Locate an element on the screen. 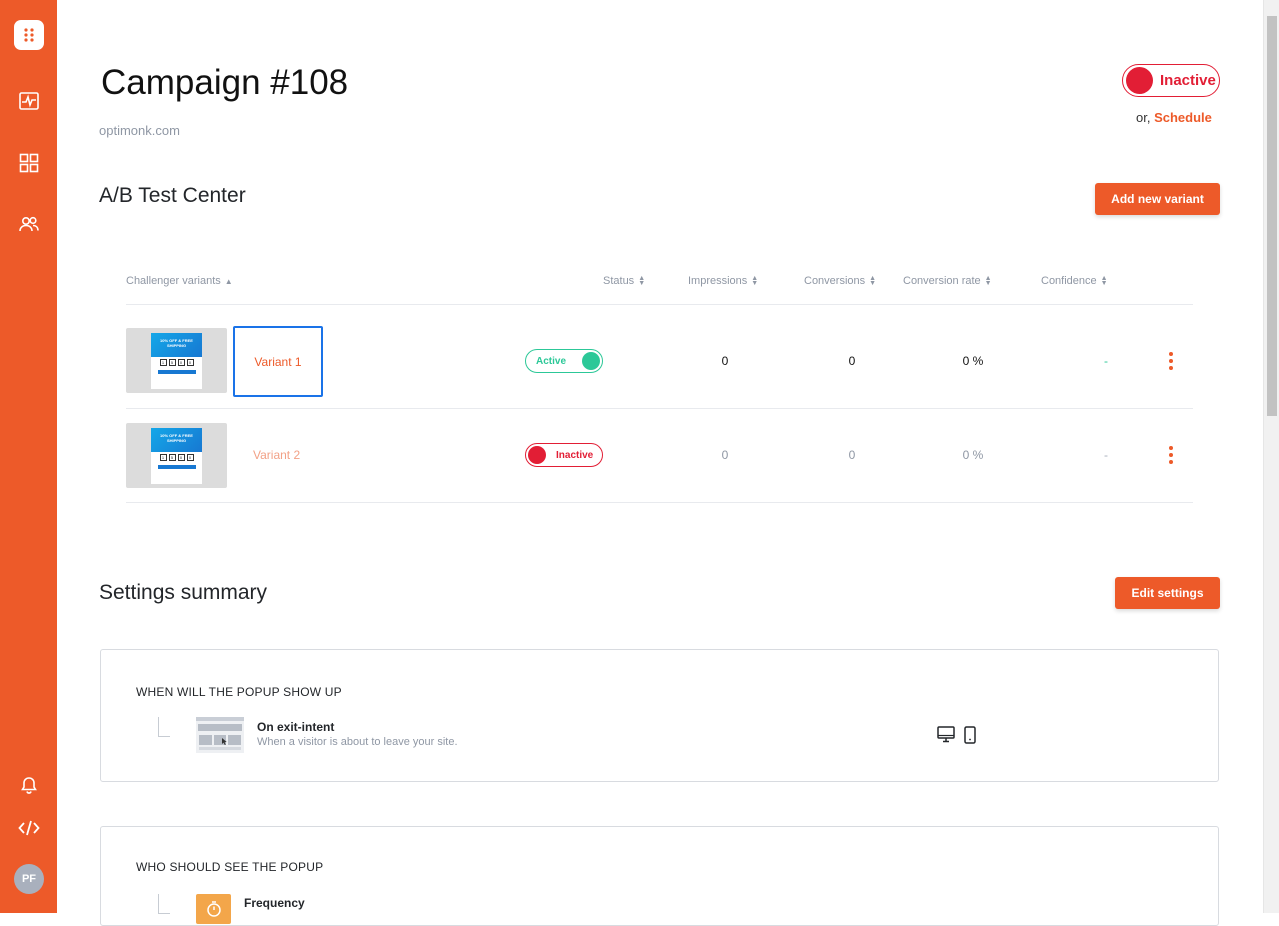  variant-status-toggle: Active is located at coordinates (564, 361).